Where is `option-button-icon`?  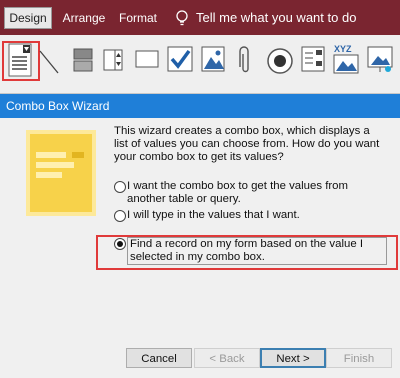 option-button-icon is located at coordinates (280, 61).